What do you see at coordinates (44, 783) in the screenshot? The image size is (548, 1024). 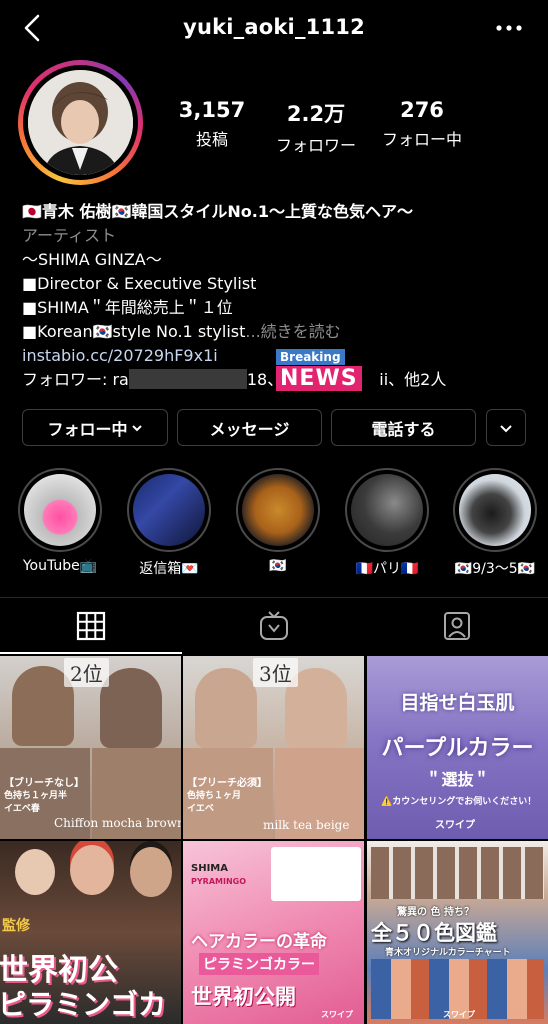 I see `post-subtext: 【ブリーチなし】` at bounding box center [44, 783].